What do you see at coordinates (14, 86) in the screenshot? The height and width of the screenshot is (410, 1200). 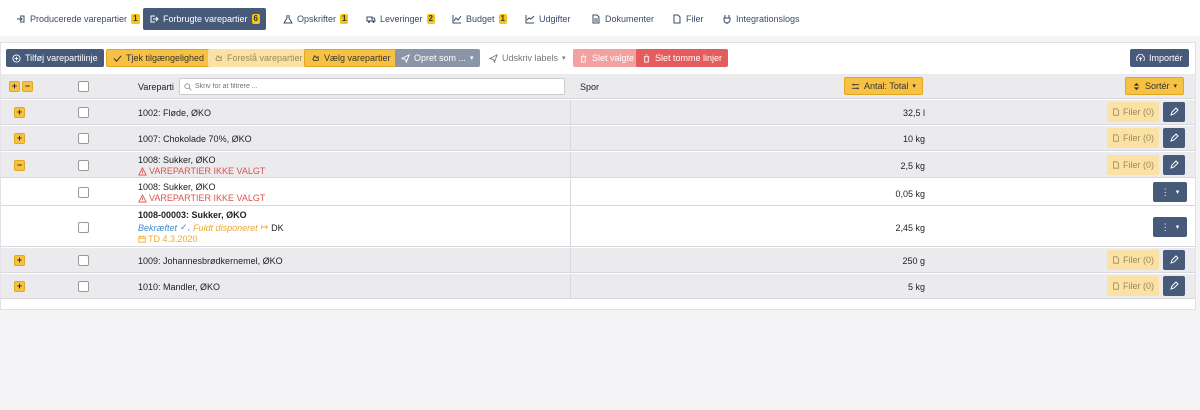 I see `expand-all-button: +` at bounding box center [14, 86].